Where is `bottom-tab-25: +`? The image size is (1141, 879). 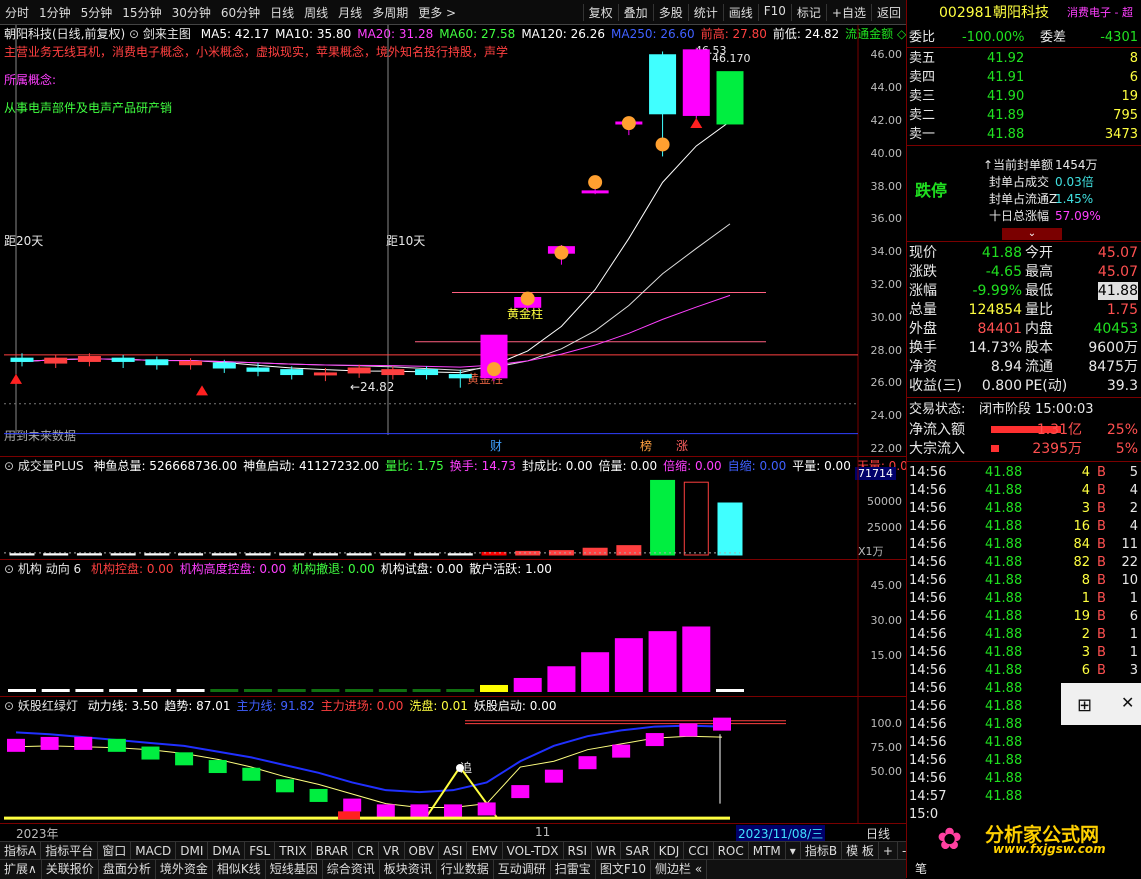
bottom-tab-25: + is located at coordinates (888, 851).